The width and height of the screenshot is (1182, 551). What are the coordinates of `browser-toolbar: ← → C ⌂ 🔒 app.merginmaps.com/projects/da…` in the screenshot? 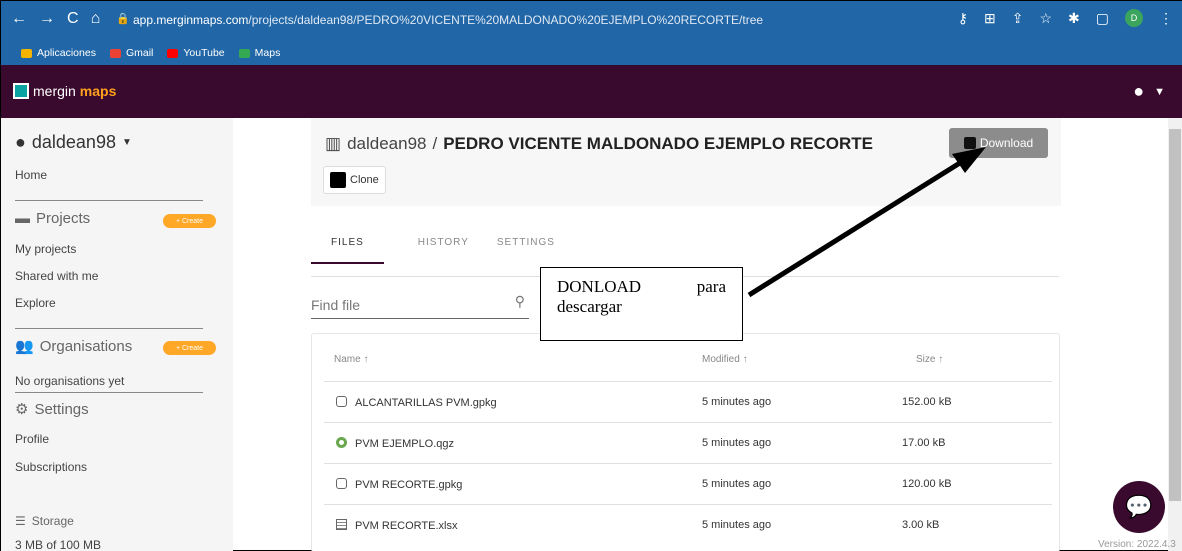 It's located at (591, 21).